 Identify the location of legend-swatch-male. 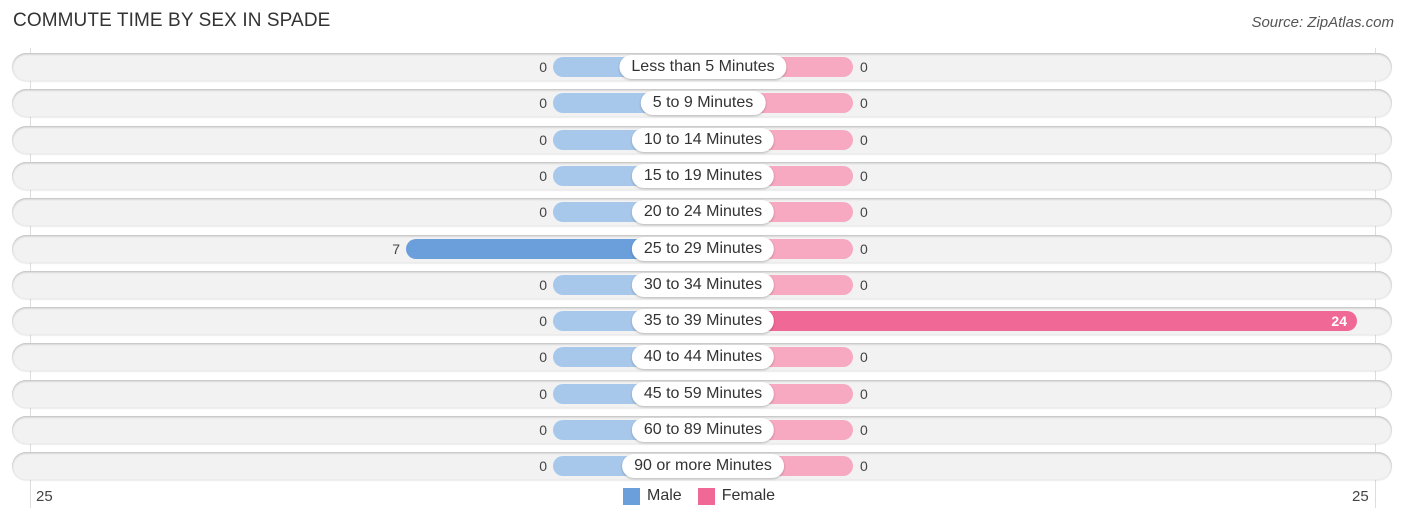
(631, 496).